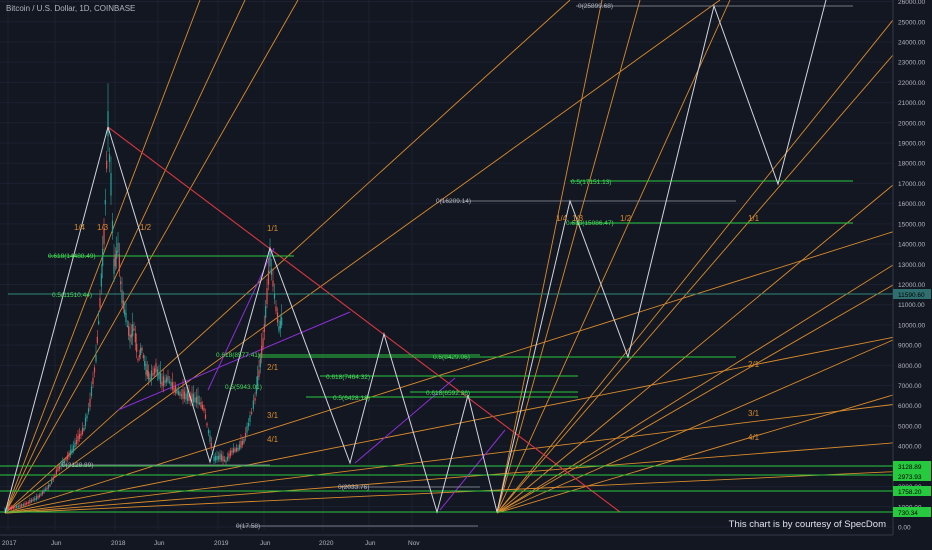 The height and width of the screenshot is (550, 932). What do you see at coordinates (453, 201) in the screenshot?
I see `zero-label: 0(16209.14)` at bounding box center [453, 201].